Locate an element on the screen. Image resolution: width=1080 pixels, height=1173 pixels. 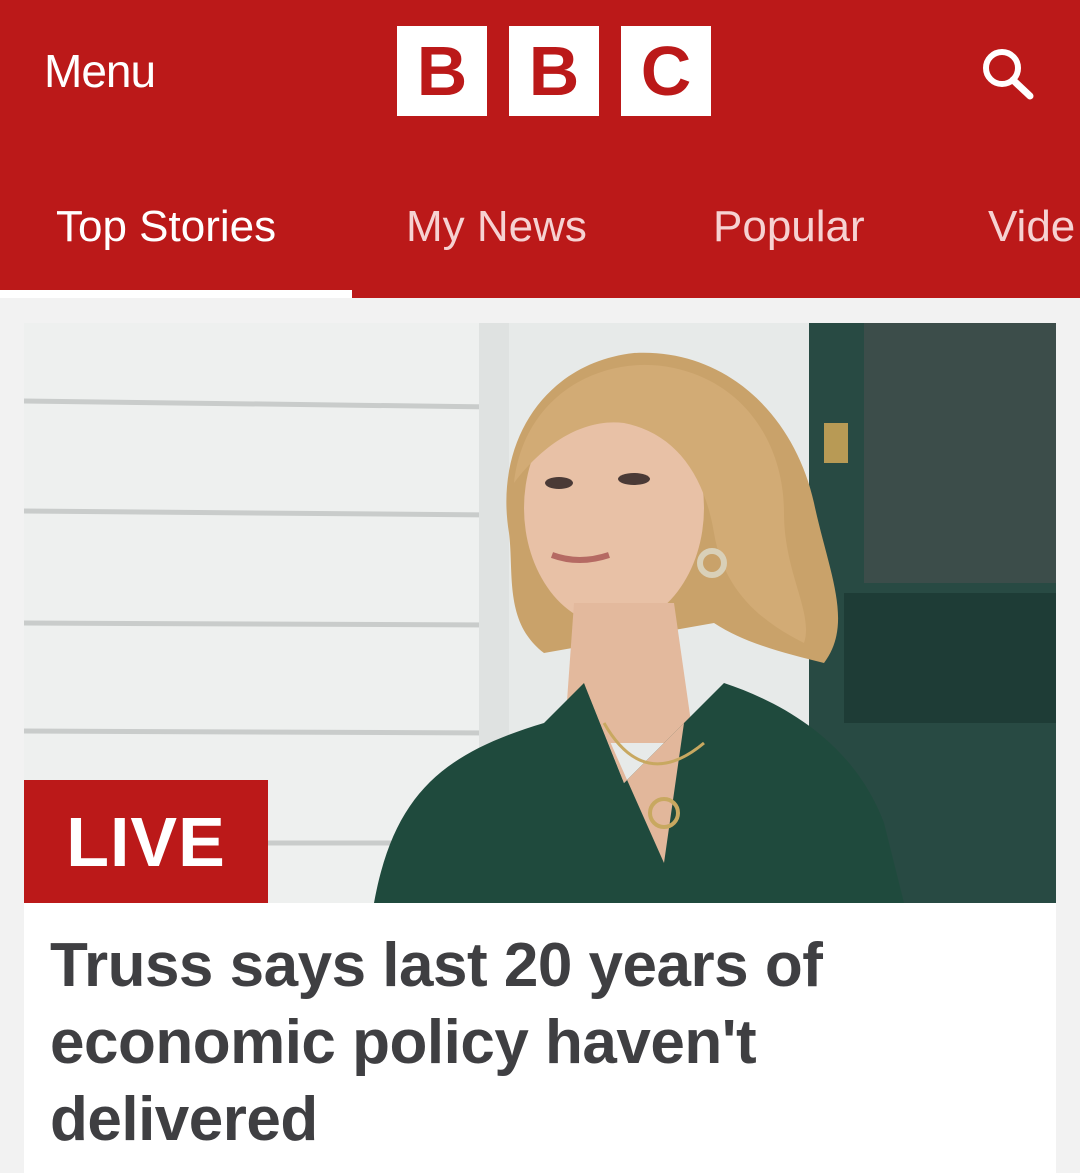
bbc-logo: B B C is located at coordinates (554, 71).